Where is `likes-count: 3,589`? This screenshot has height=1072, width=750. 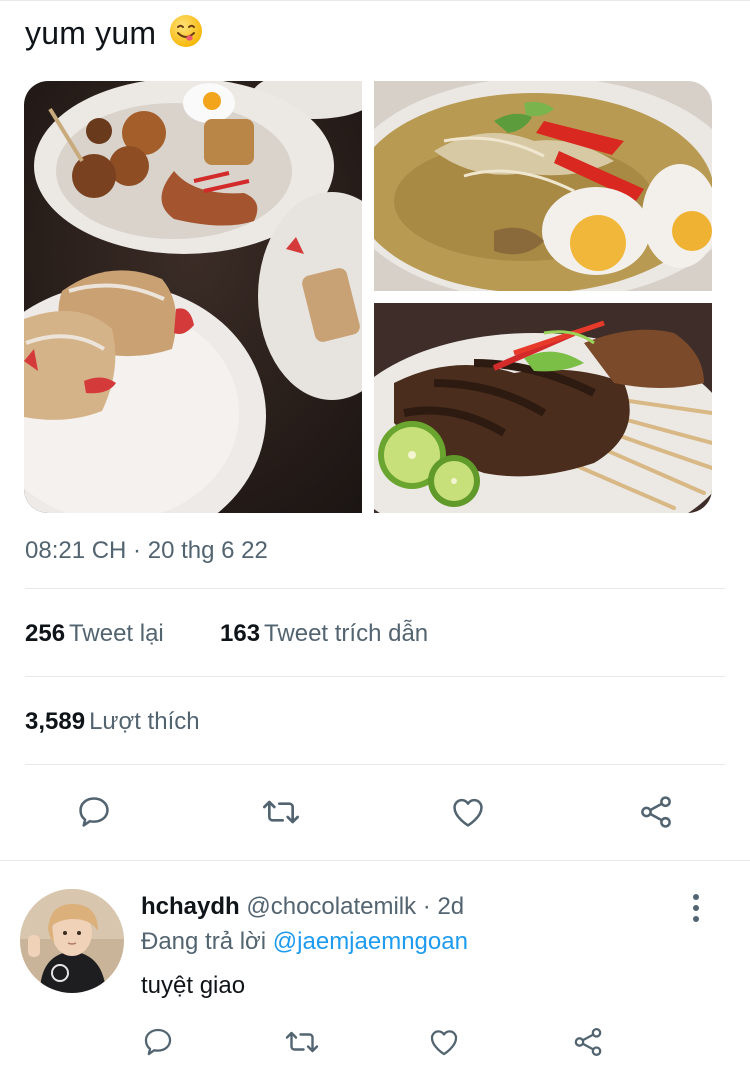 likes-count: 3,589 is located at coordinates (55, 721).